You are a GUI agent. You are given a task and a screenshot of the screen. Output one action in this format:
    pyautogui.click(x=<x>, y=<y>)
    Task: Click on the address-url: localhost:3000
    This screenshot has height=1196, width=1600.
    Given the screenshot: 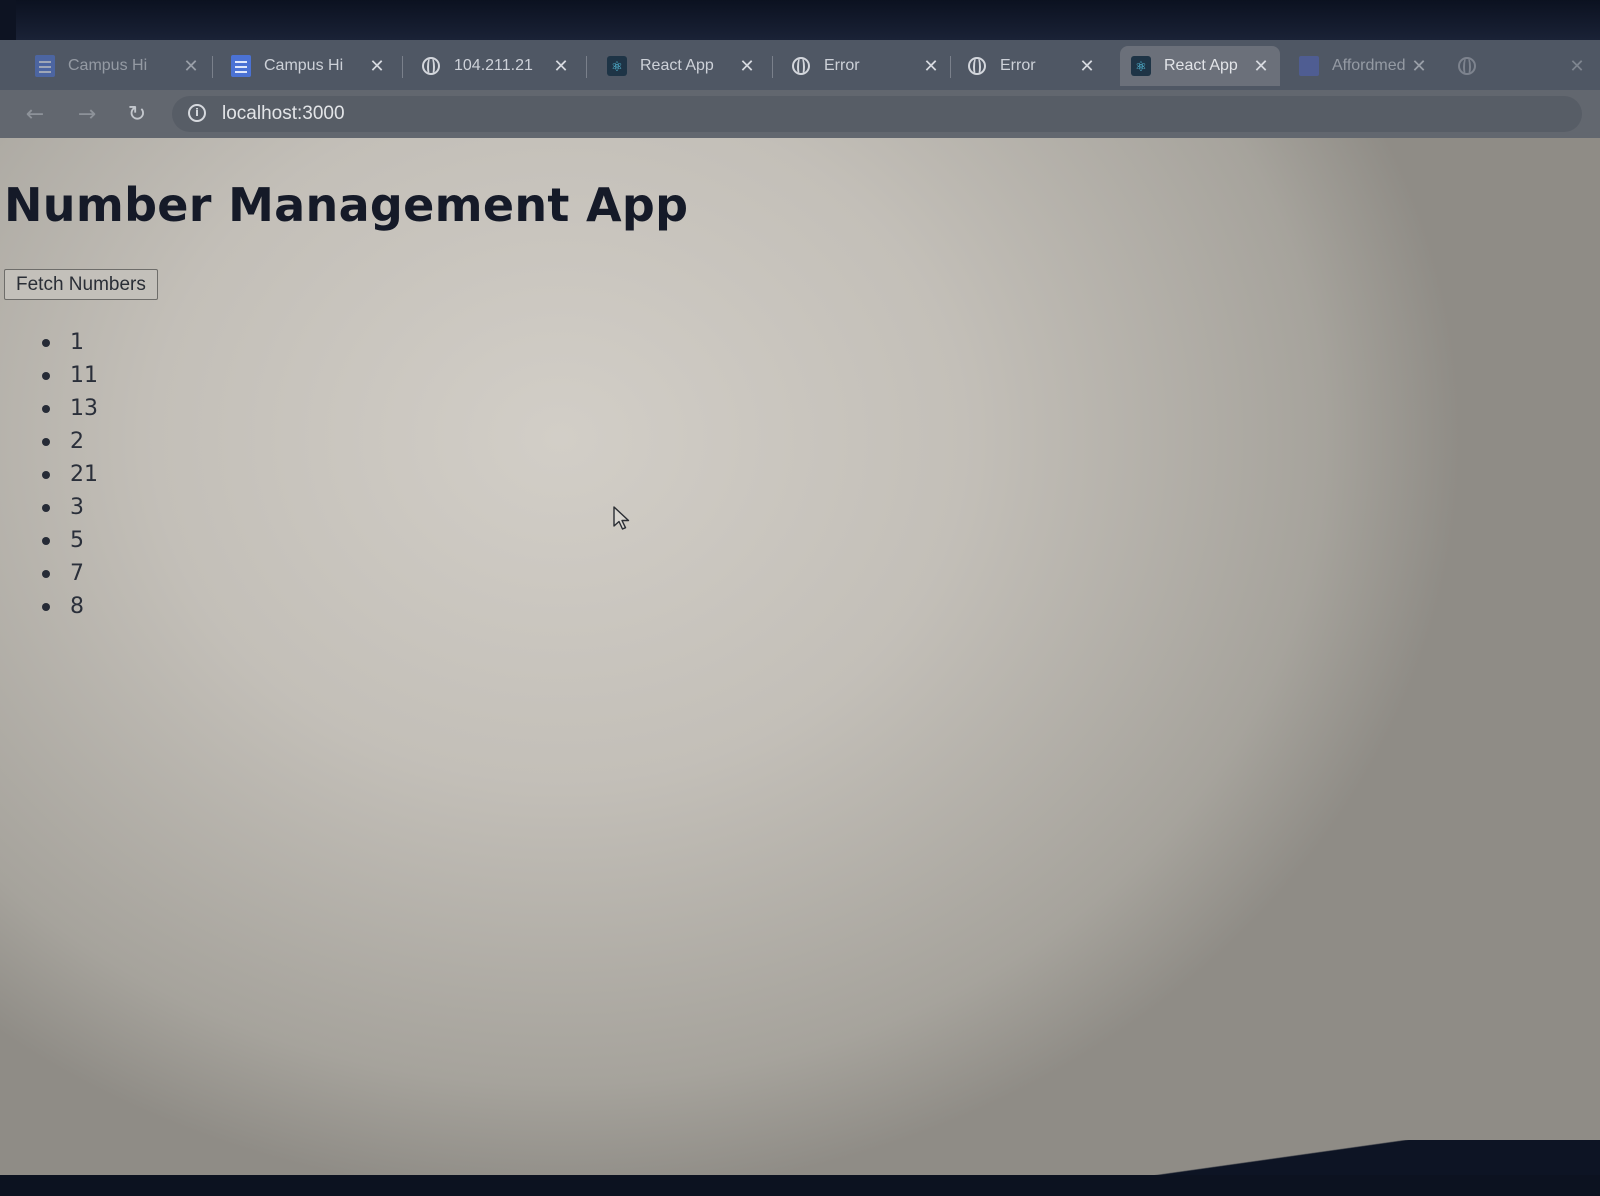 What is the action you would take?
    pyautogui.click(x=283, y=113)
    